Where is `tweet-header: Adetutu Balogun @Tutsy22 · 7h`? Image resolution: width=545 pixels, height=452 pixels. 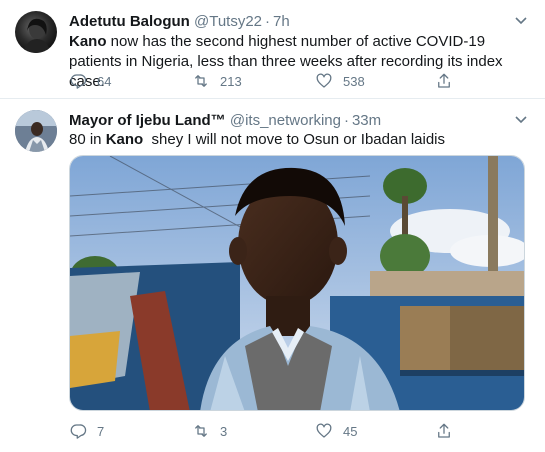 tweet-header: Adetutu Balogun @Tutsy22 · 7h is located at coordinates (287, 22).